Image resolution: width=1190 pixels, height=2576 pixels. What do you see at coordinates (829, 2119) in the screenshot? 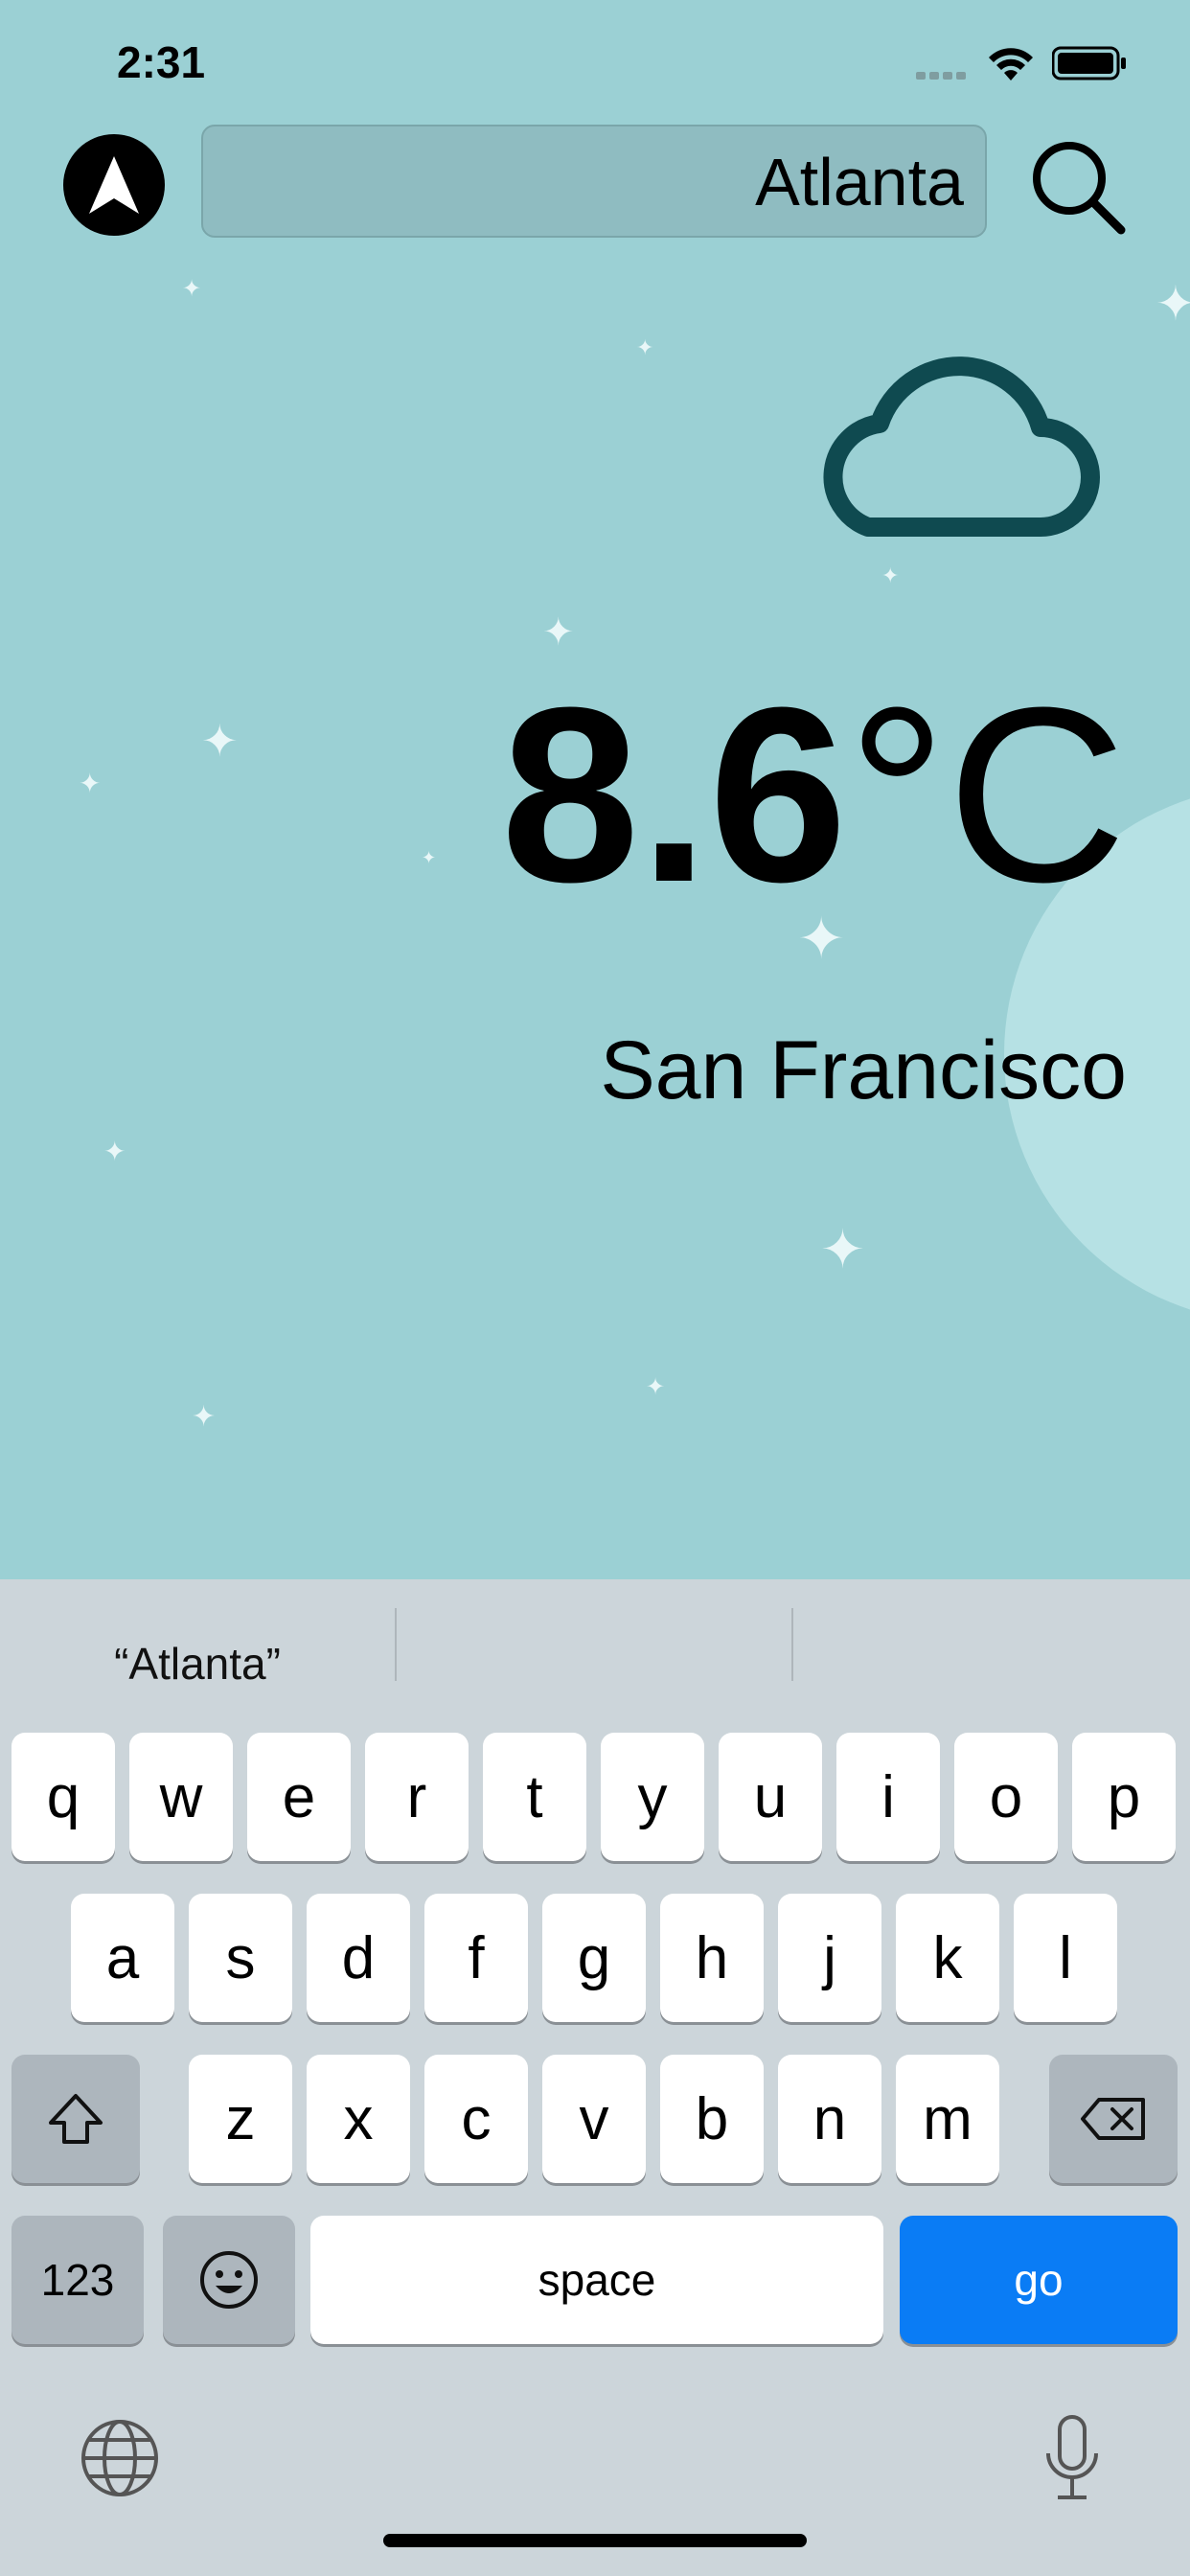
I see `key-n: n` at bounding box center [829, 2119].